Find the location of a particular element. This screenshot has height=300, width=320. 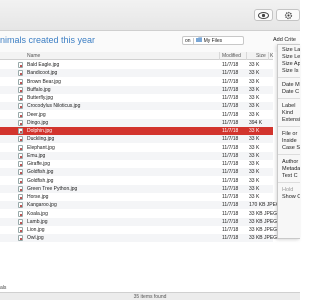

column-name: Name is located at coordinates (33, 56).